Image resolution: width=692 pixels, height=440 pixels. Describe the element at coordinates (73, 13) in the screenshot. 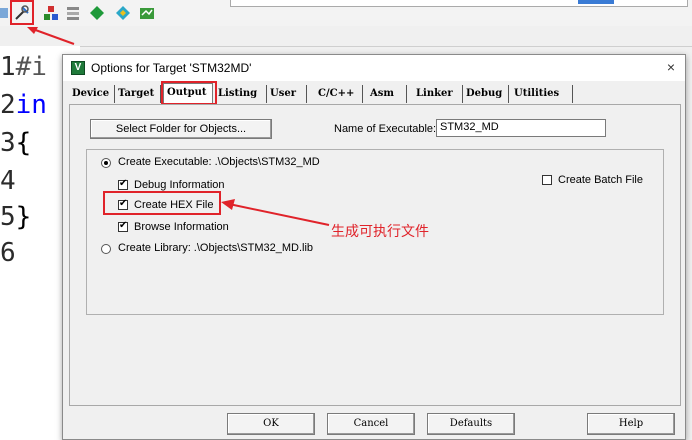

I see `layers-icon` at that location.